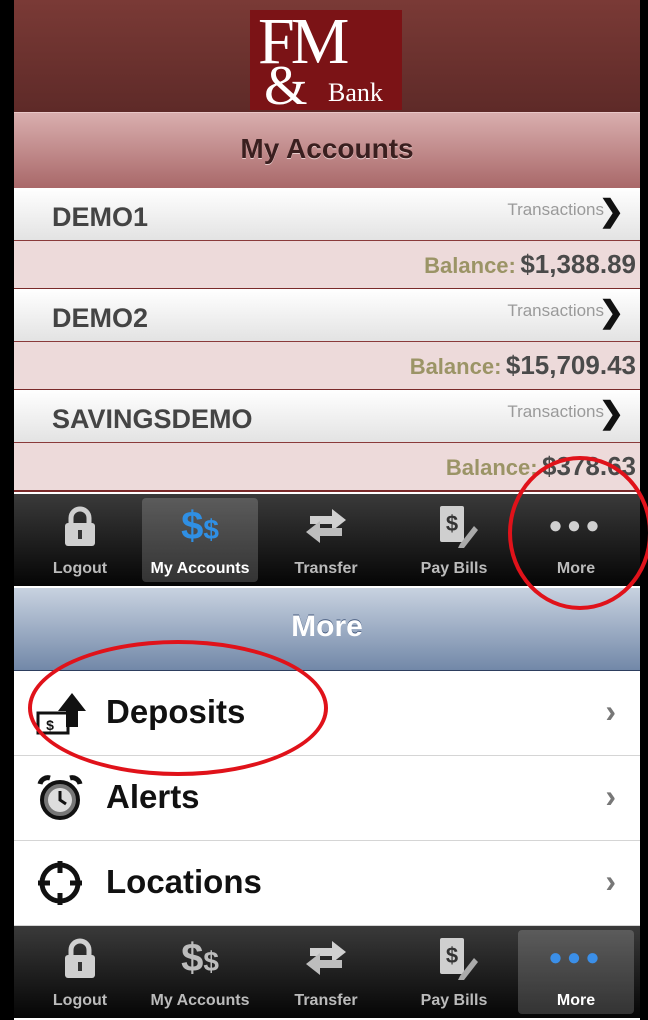 The height and width of the screenshot is (1020, 648). Describe the element at coordinates (62, 798) in the screenshot. I see `alarm-clock-icon` at that location.